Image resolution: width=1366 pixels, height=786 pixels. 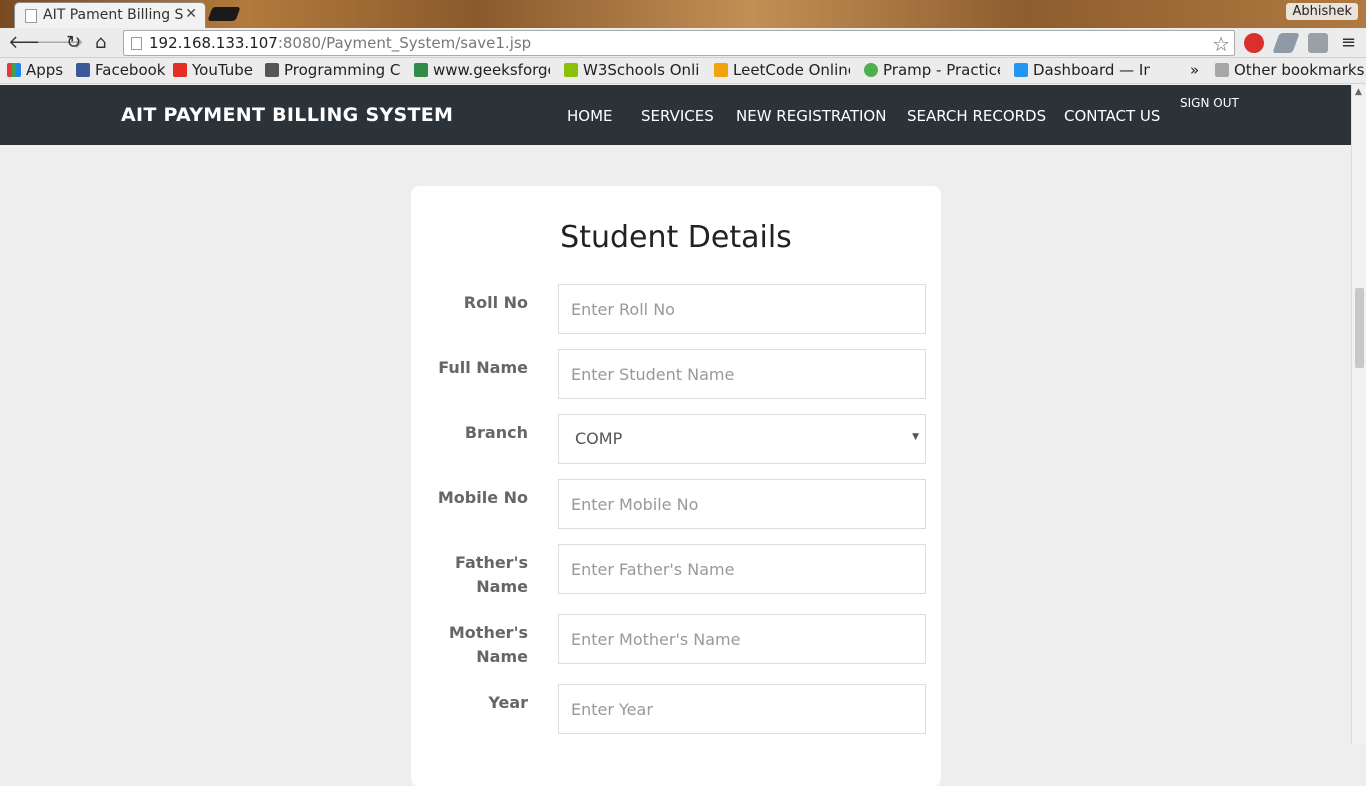 What do you see at coordinates (721, 70) in the screenshot?
I see `leetcode-icon` at bounding box center [721, 70].